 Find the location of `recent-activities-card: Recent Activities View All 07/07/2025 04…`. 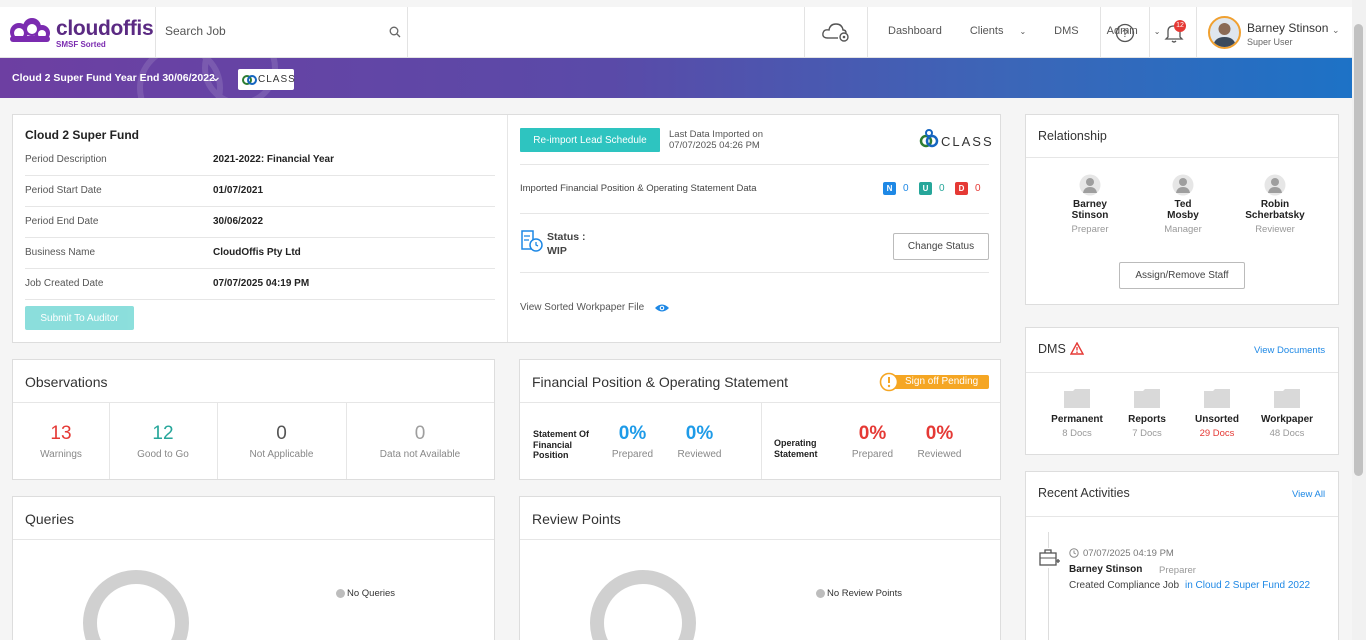

recent-activities-card: Recent Activities View All 07/07/2025 04… is located at coordinates (1182, 555).